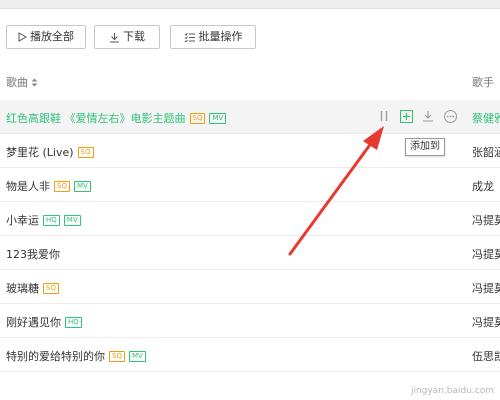  I want to click on song-title-text: 梦里花 (Live), so click(40, 152).